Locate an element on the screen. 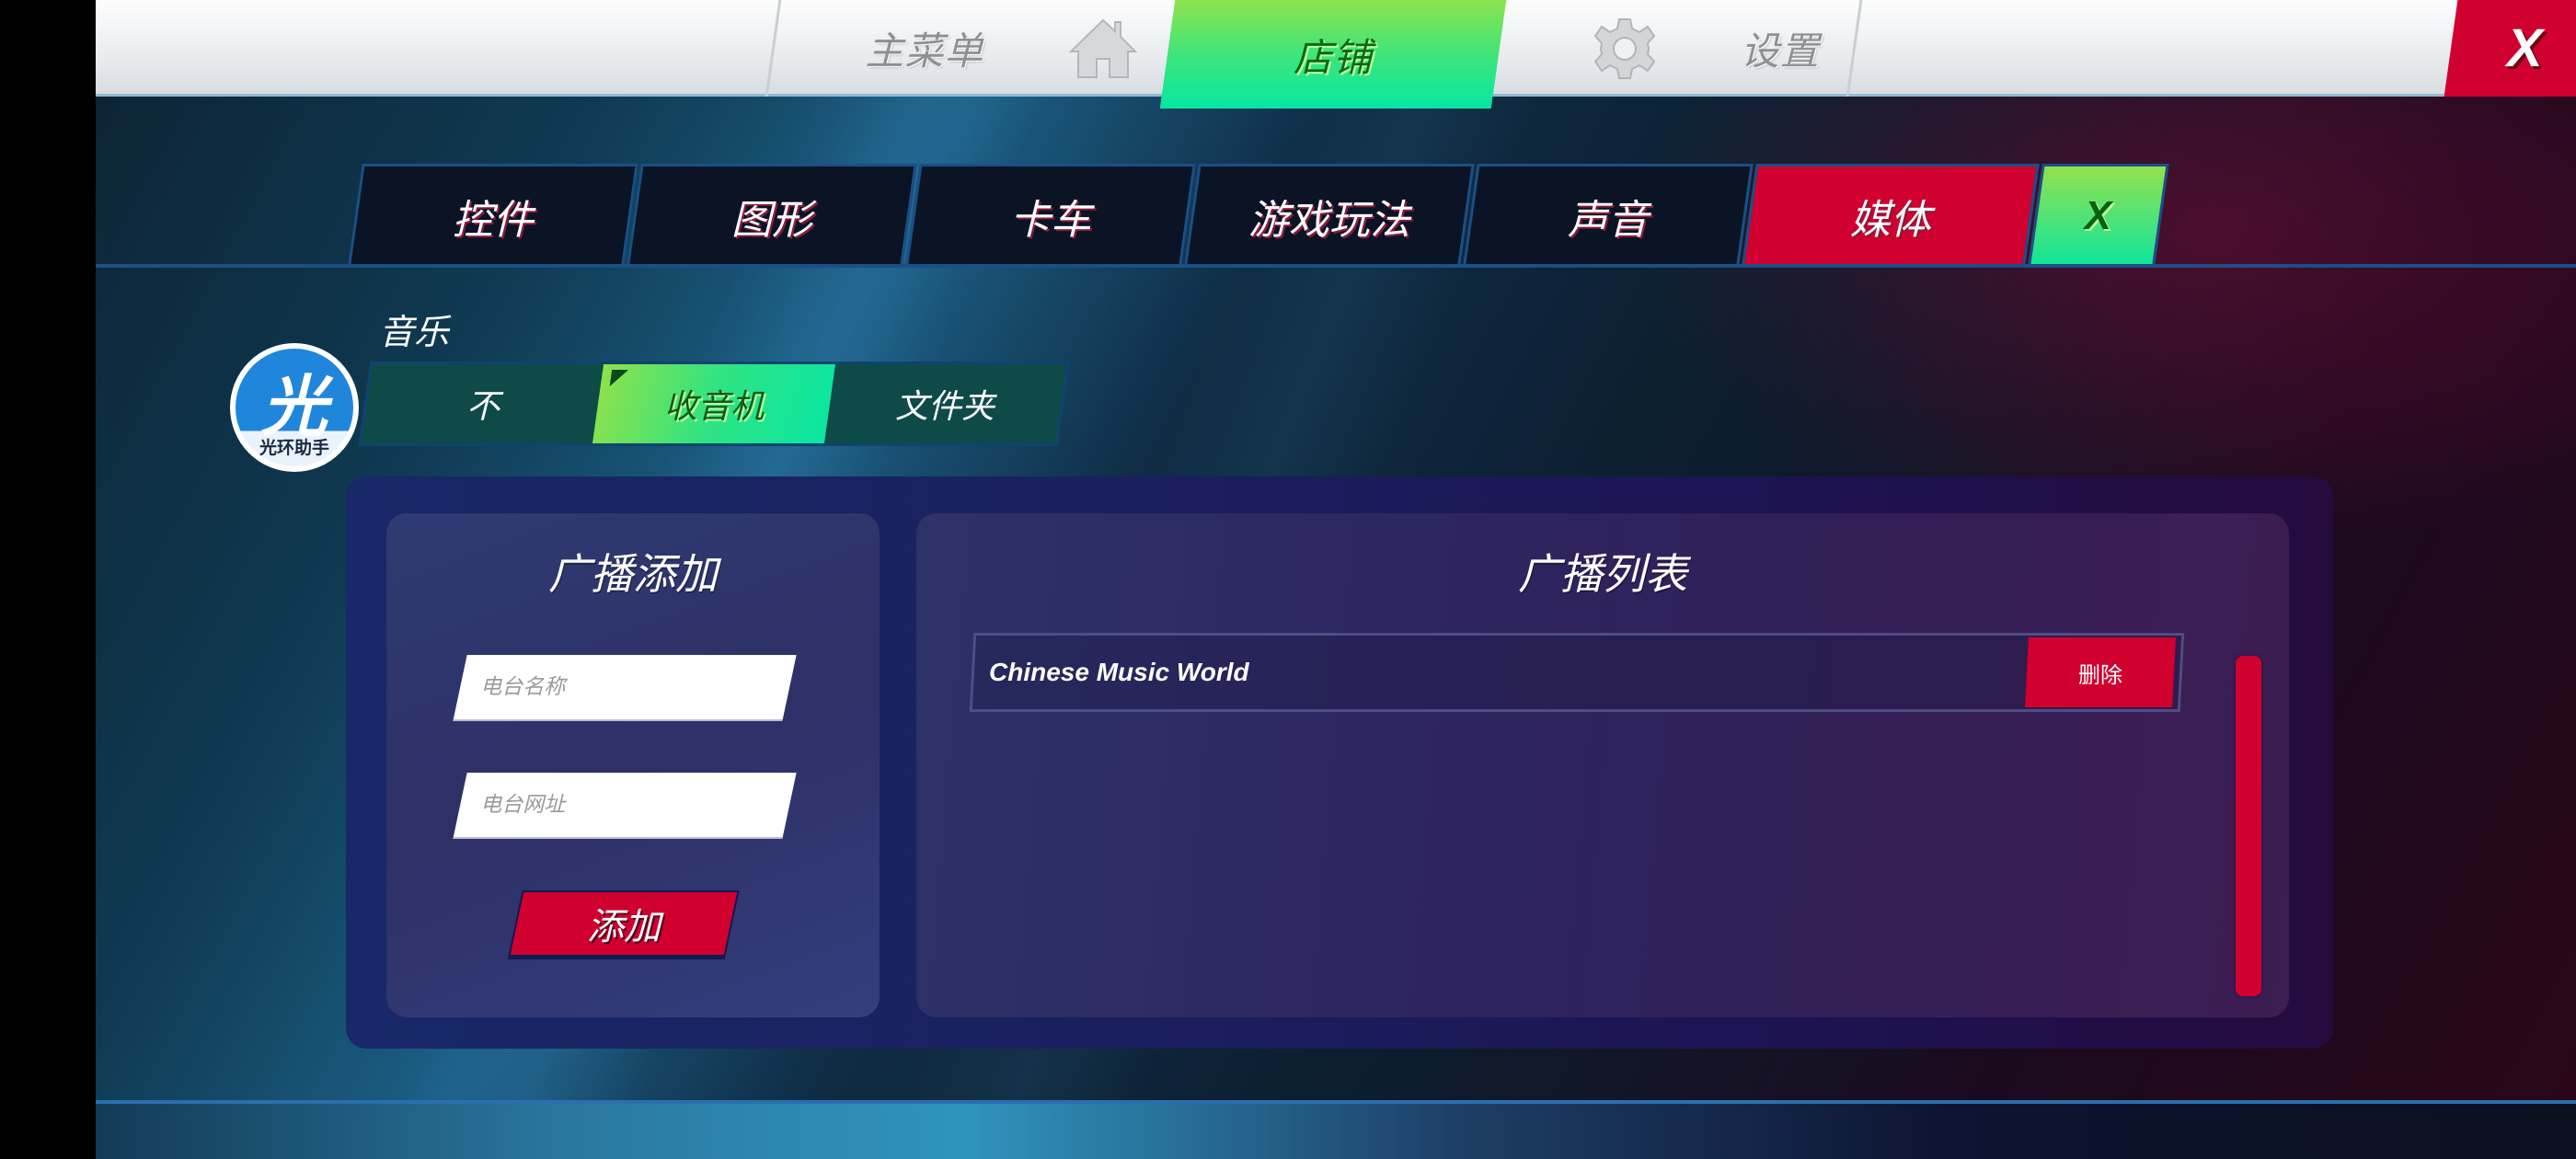 This screenshot has width=2576, height=1159. assistant-logo: 光 光环助手 is located at coordinates (294, 407).